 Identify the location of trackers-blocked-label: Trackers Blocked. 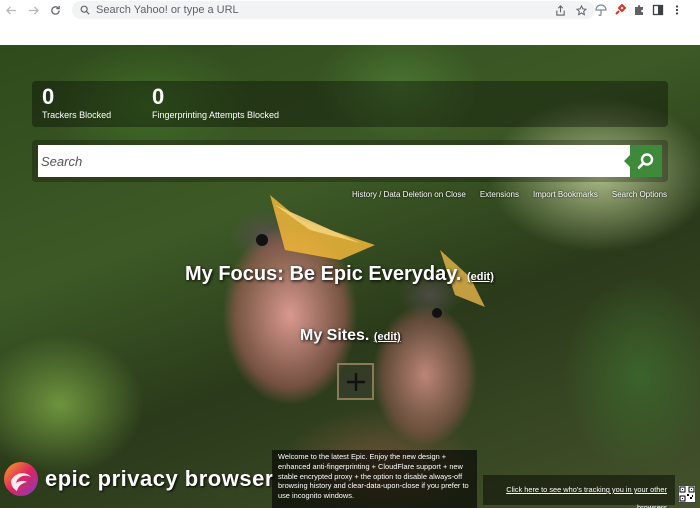
(77, 115).